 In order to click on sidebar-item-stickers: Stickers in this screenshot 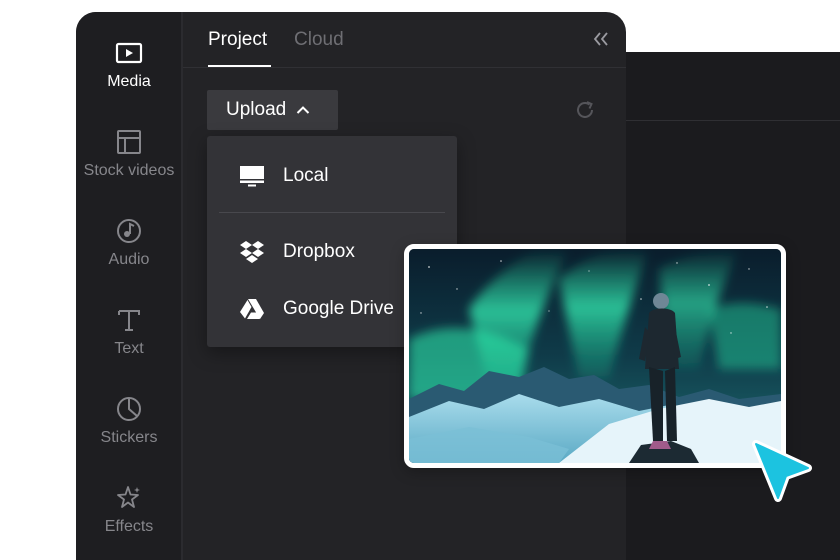, I will do `click(129, 421)`.